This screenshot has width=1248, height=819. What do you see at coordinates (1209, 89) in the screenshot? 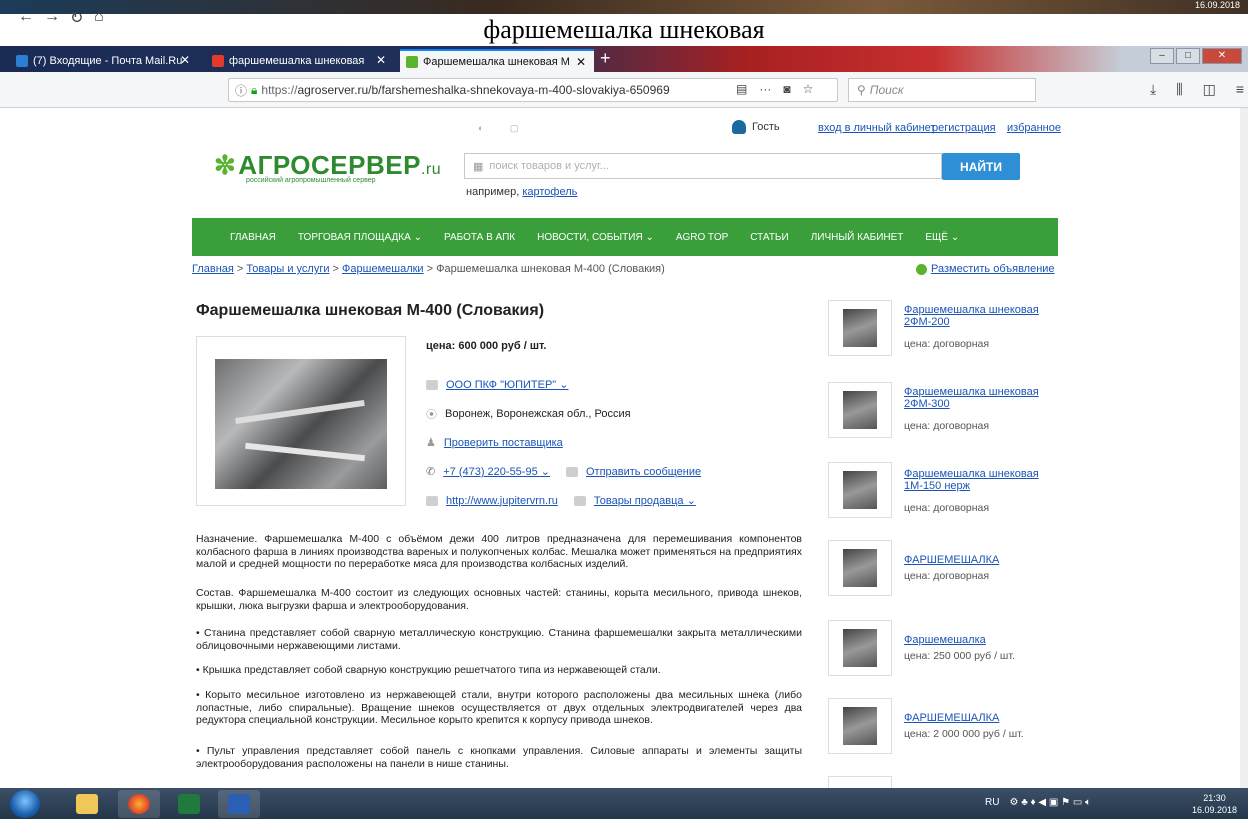
I see `sidebar-icon: ◫` at bounding box center [1209, 89].